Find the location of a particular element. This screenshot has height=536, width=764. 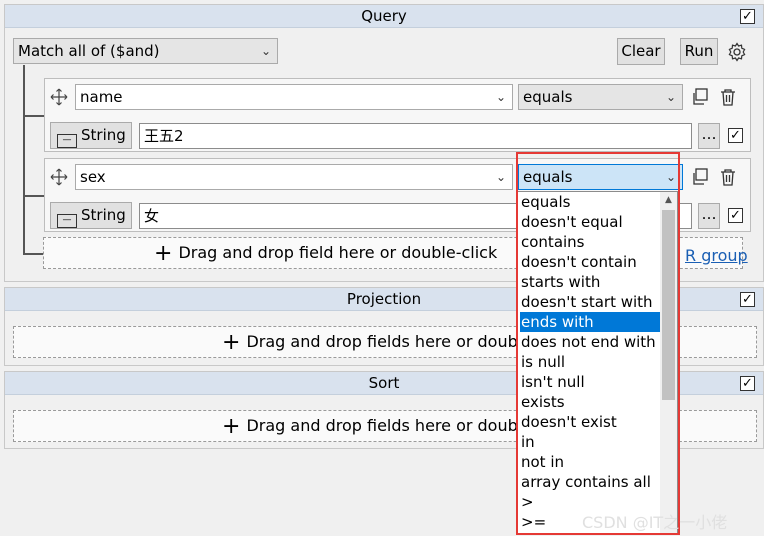

type-button-2: — String is located at coordinates (91, 215).